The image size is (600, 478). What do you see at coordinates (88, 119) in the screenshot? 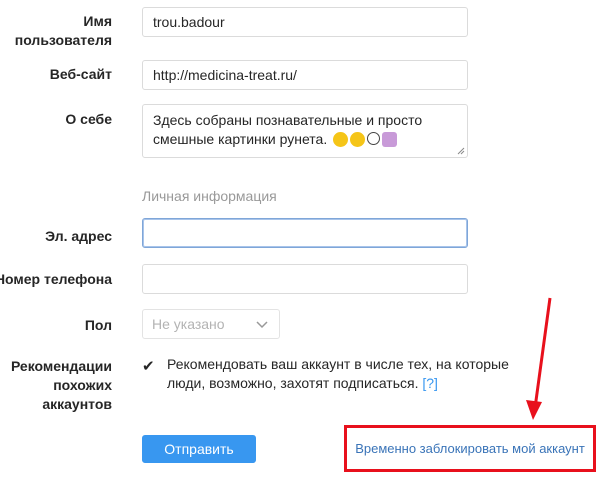
I see `bio-label: О себе` at bounding box center [88, 119].